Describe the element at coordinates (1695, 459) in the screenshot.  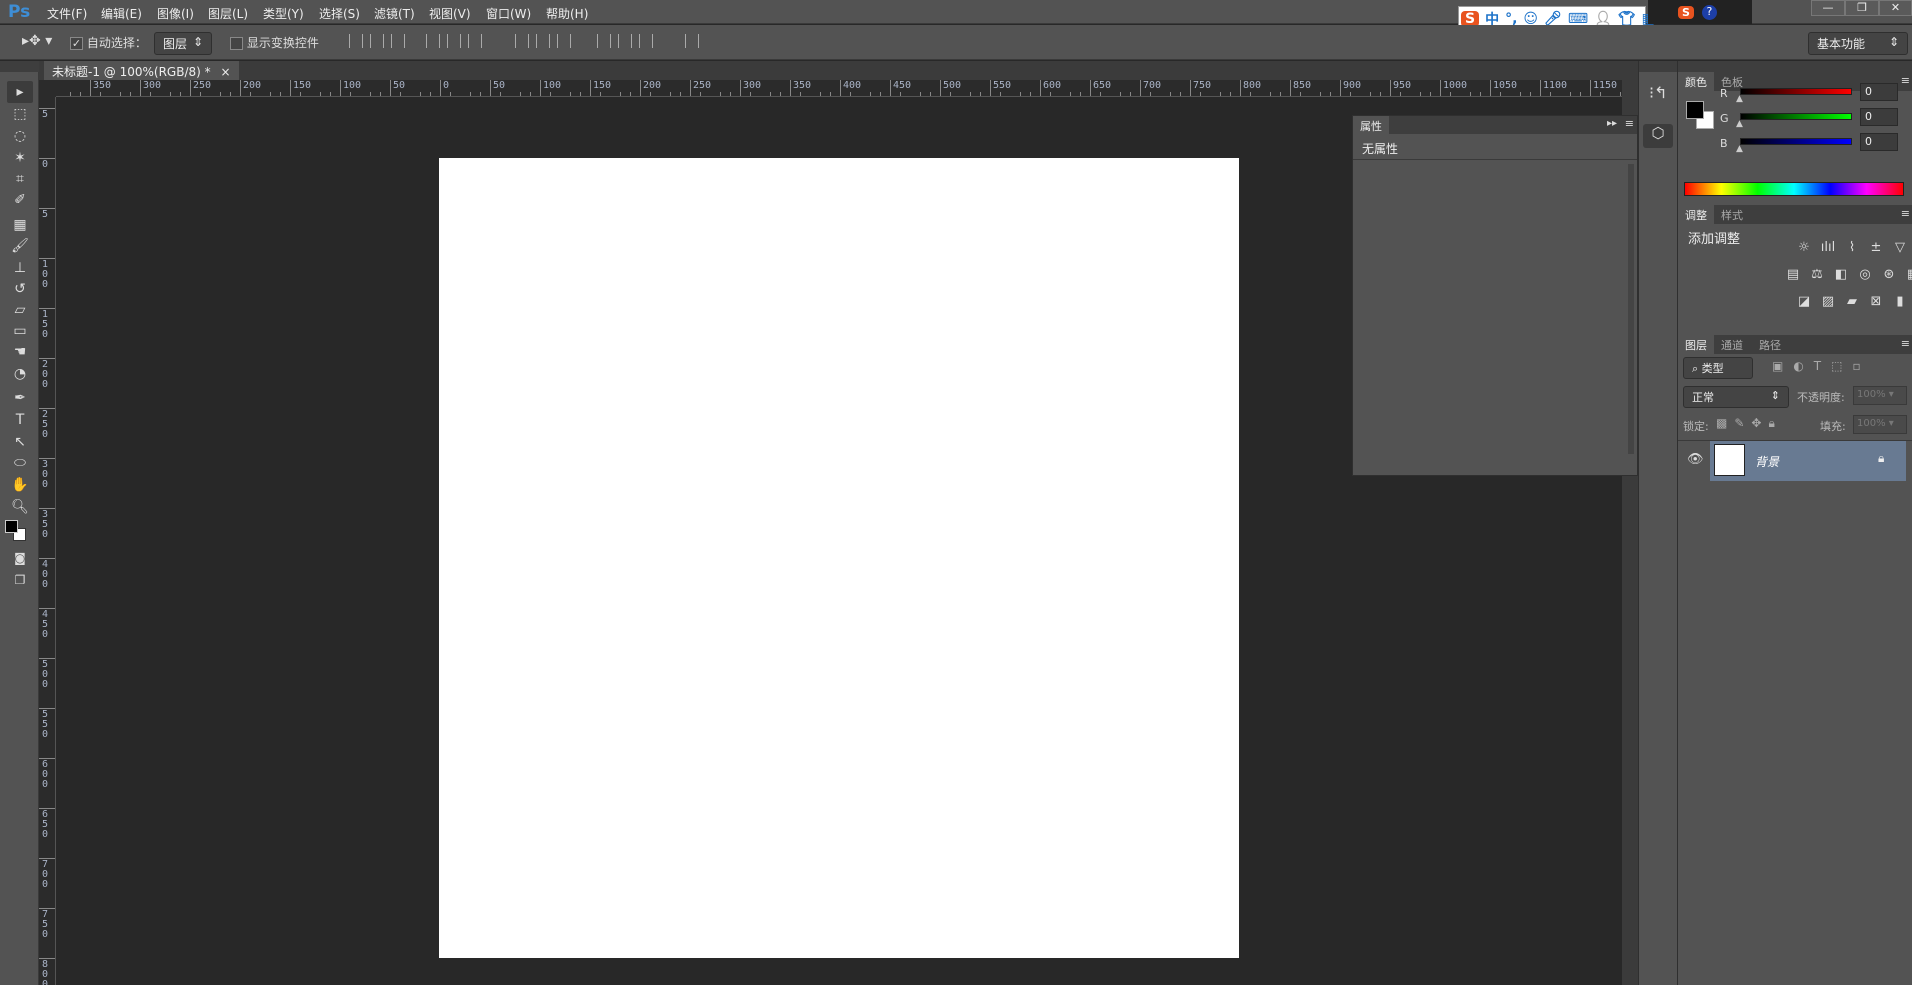
I see `eye-icon: 👁︎` at that location.